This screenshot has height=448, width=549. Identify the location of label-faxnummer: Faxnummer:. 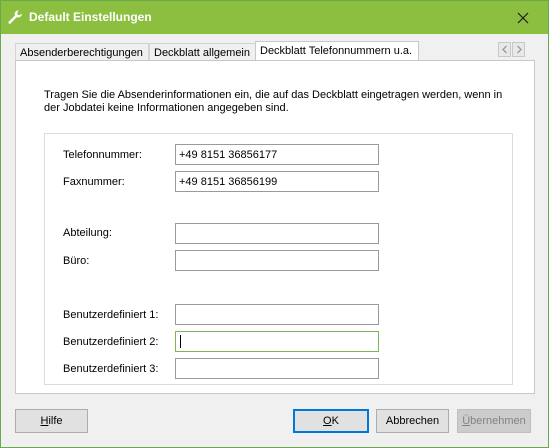
(94, 182).